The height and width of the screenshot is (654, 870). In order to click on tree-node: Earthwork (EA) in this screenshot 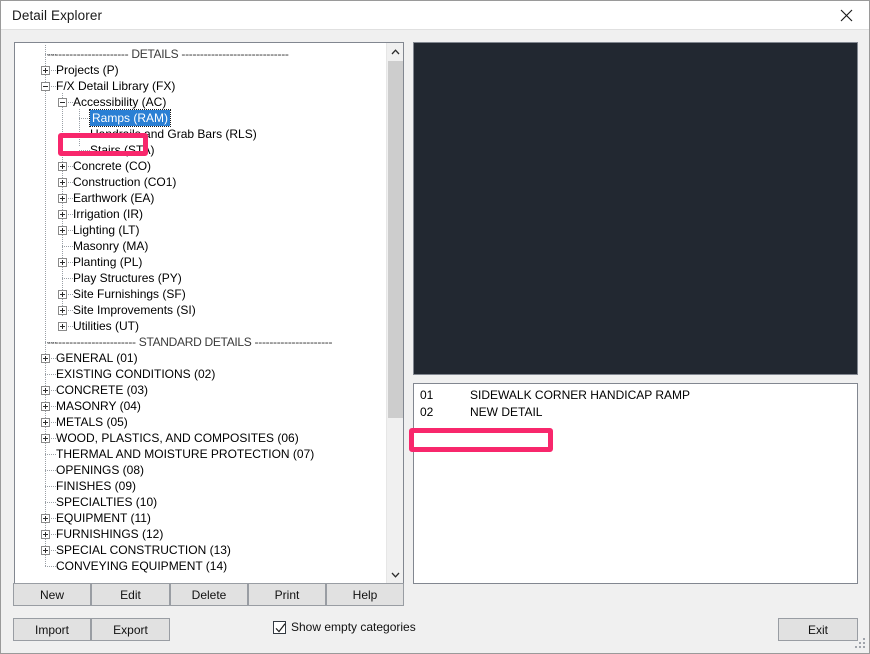, I will do `click(200, 198)`.